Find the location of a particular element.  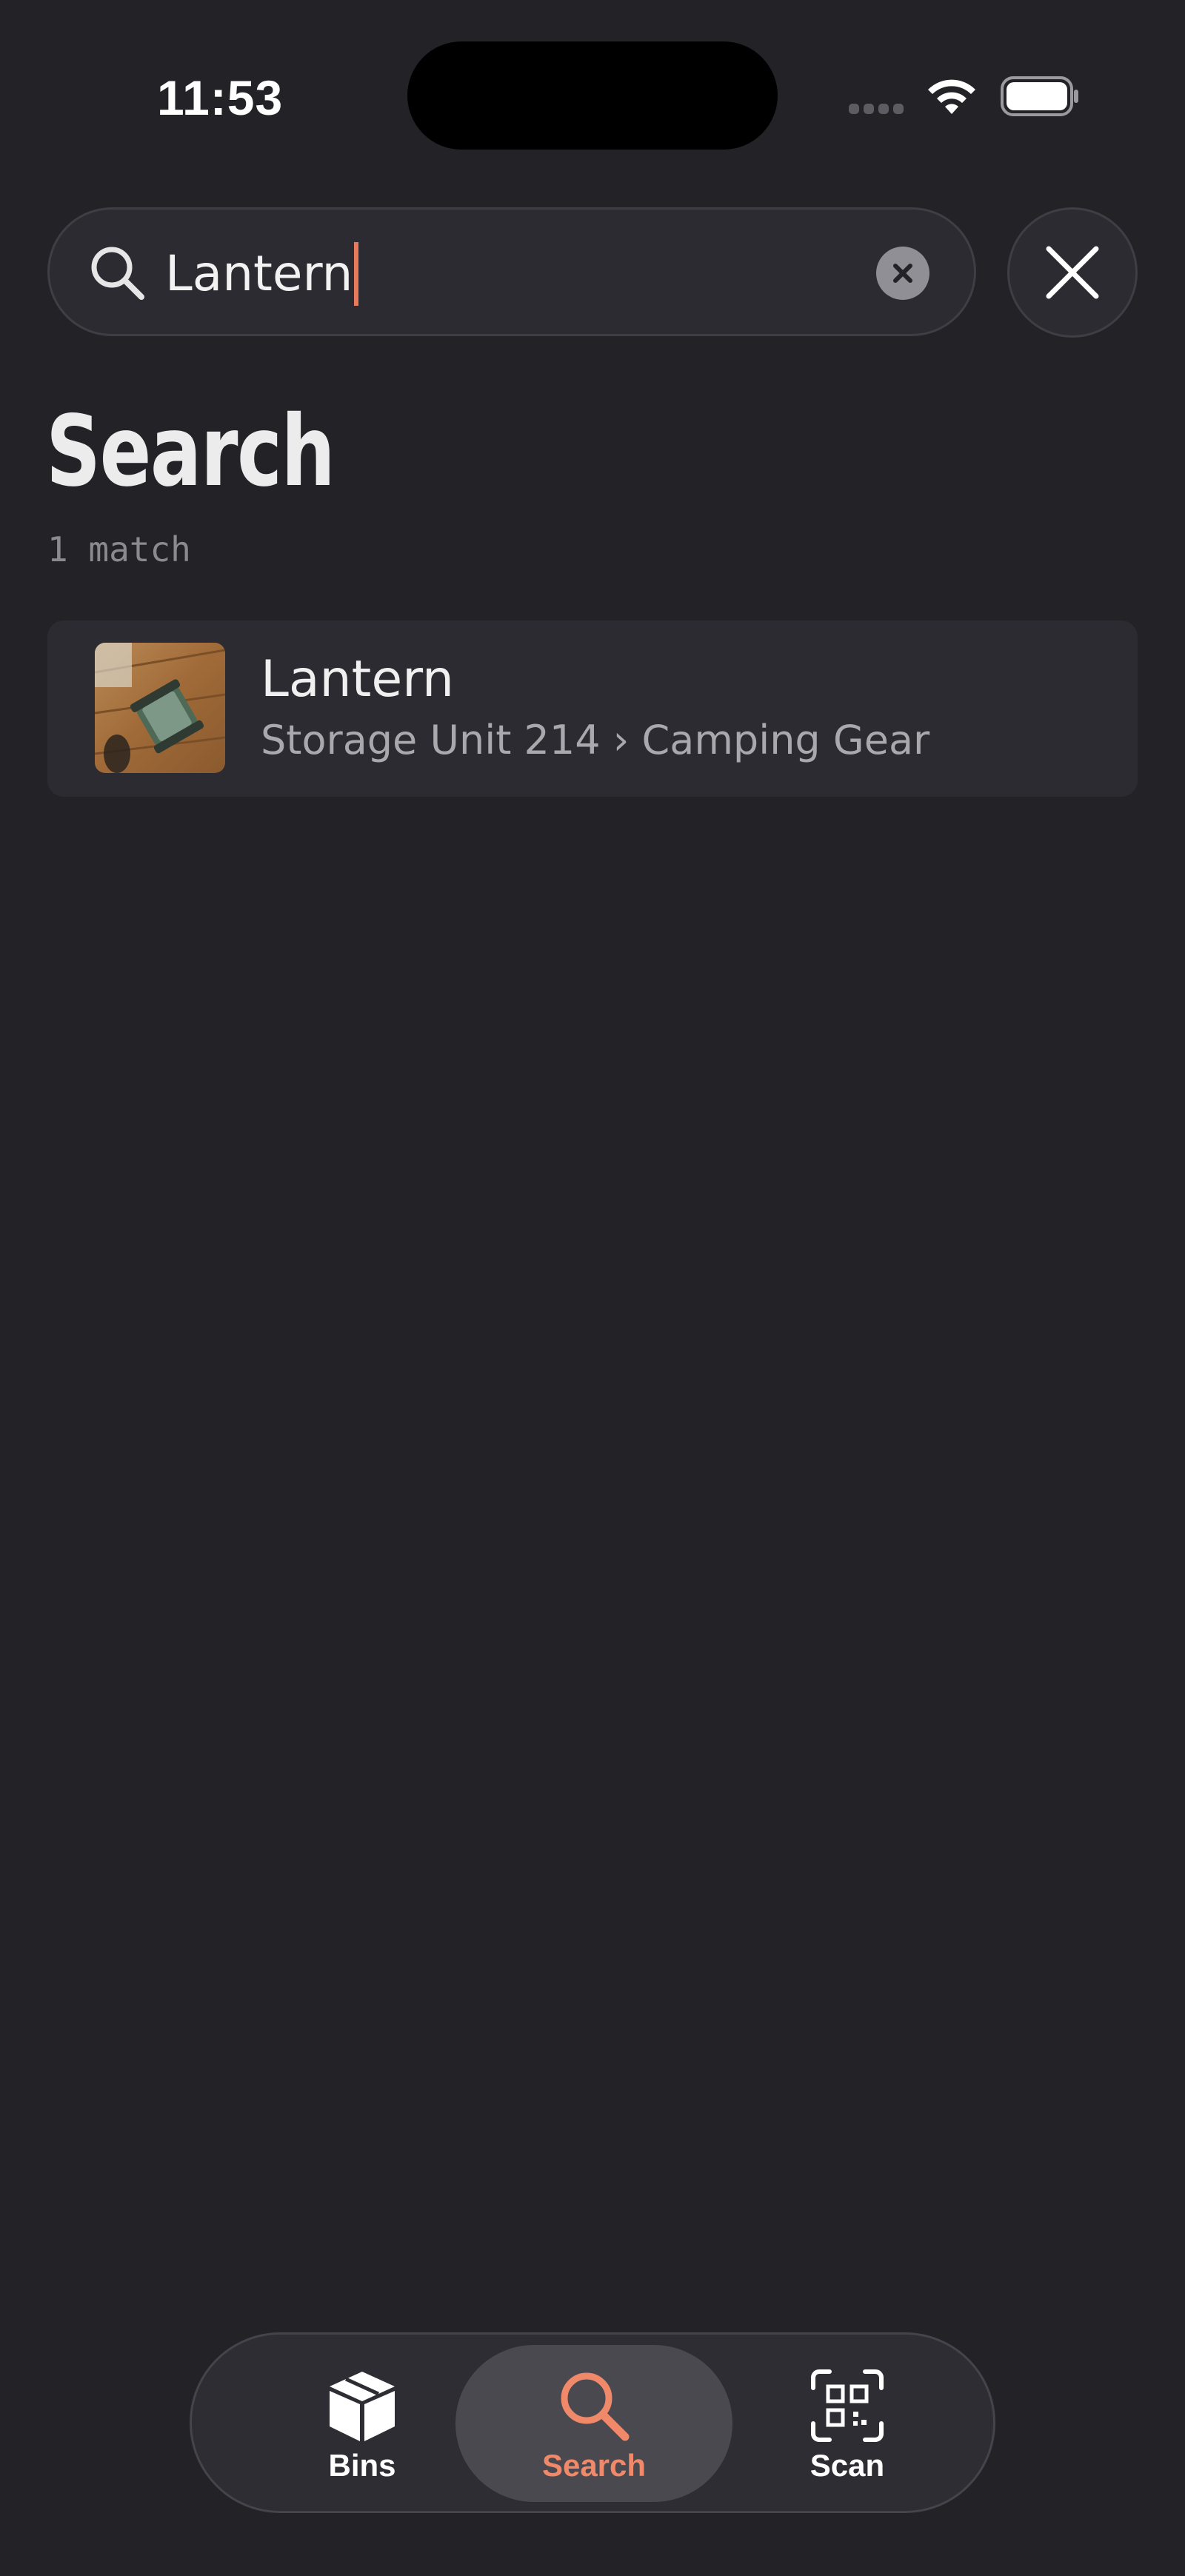

close-icon is located at coordinates (1072, 272).